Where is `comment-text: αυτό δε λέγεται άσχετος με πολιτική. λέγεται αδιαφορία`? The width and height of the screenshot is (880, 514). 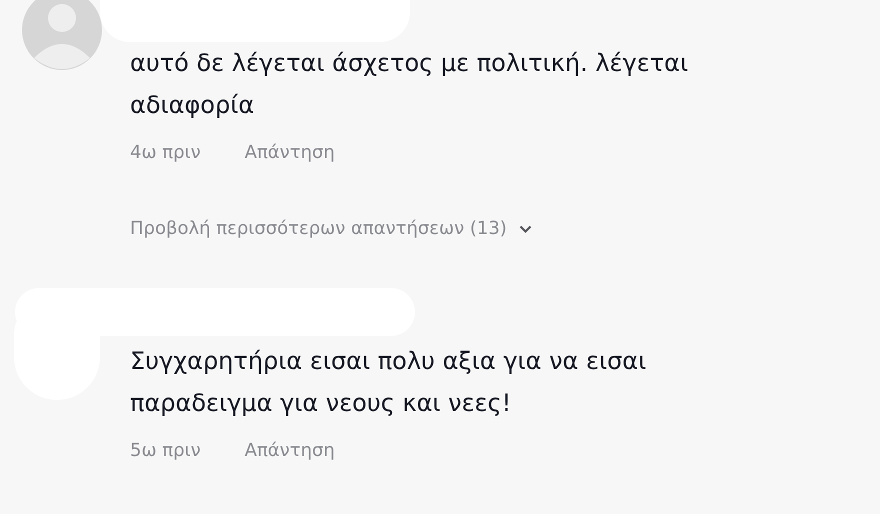 comment-text: αυτό δε λέγεται άσχετος με πολιτική. λέγεται αδιαφορία is located at coordinates (410, 84).